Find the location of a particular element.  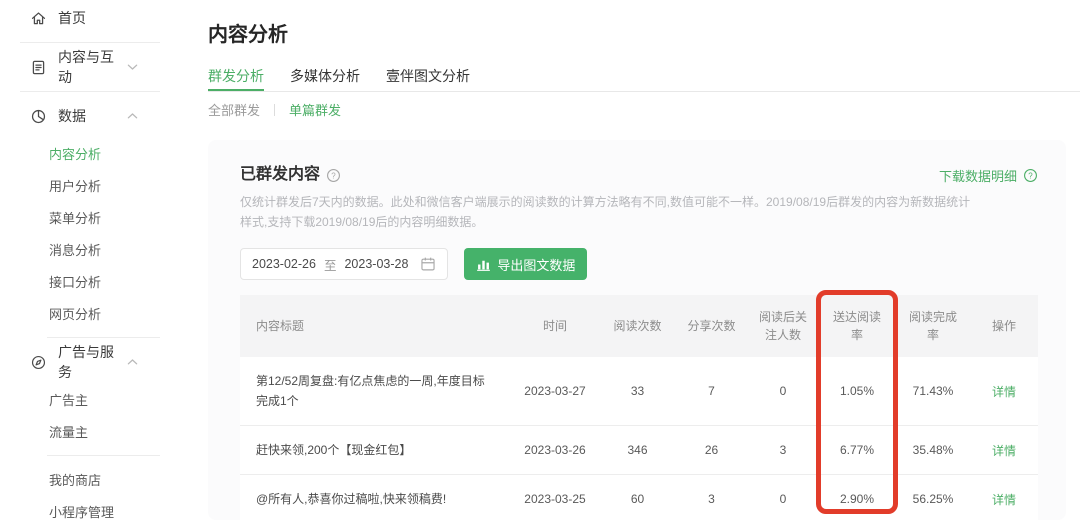

subtab-1: 单篇群发 is located at coordinates (315, 109).